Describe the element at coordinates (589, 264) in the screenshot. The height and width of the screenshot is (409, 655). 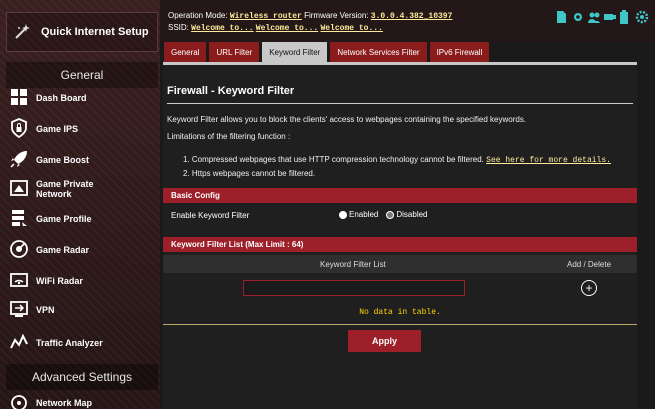
I see `column-add-delete: Add / Delete` at that location.